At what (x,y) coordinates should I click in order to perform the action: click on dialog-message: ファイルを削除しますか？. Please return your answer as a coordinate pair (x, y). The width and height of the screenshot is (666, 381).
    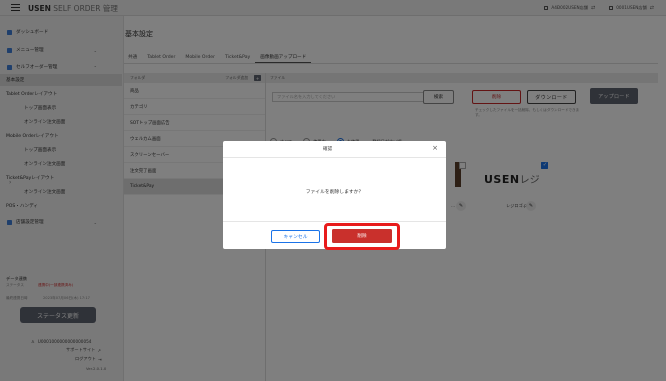
    Looking at the image, I should click on (334, 192).